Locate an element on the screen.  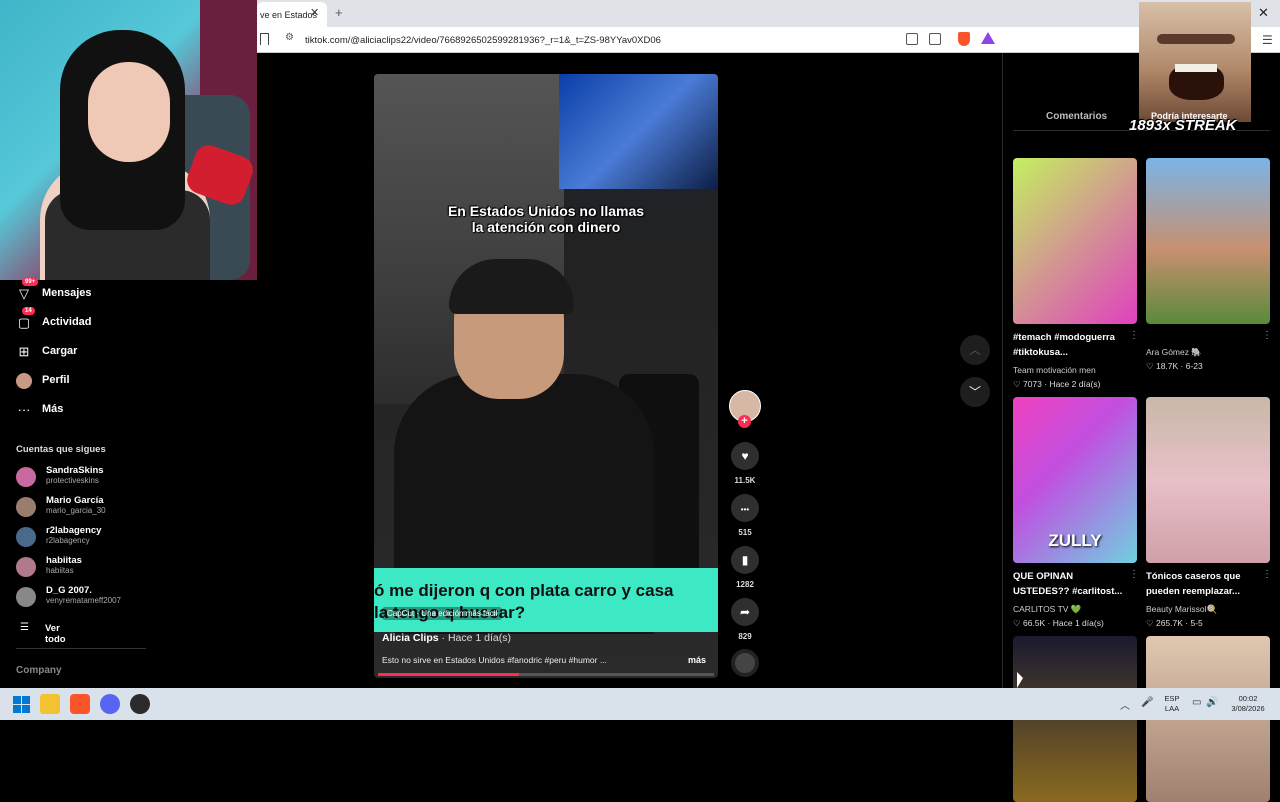
tab-comments: Comentarios is located at coordinates (1076, 116).